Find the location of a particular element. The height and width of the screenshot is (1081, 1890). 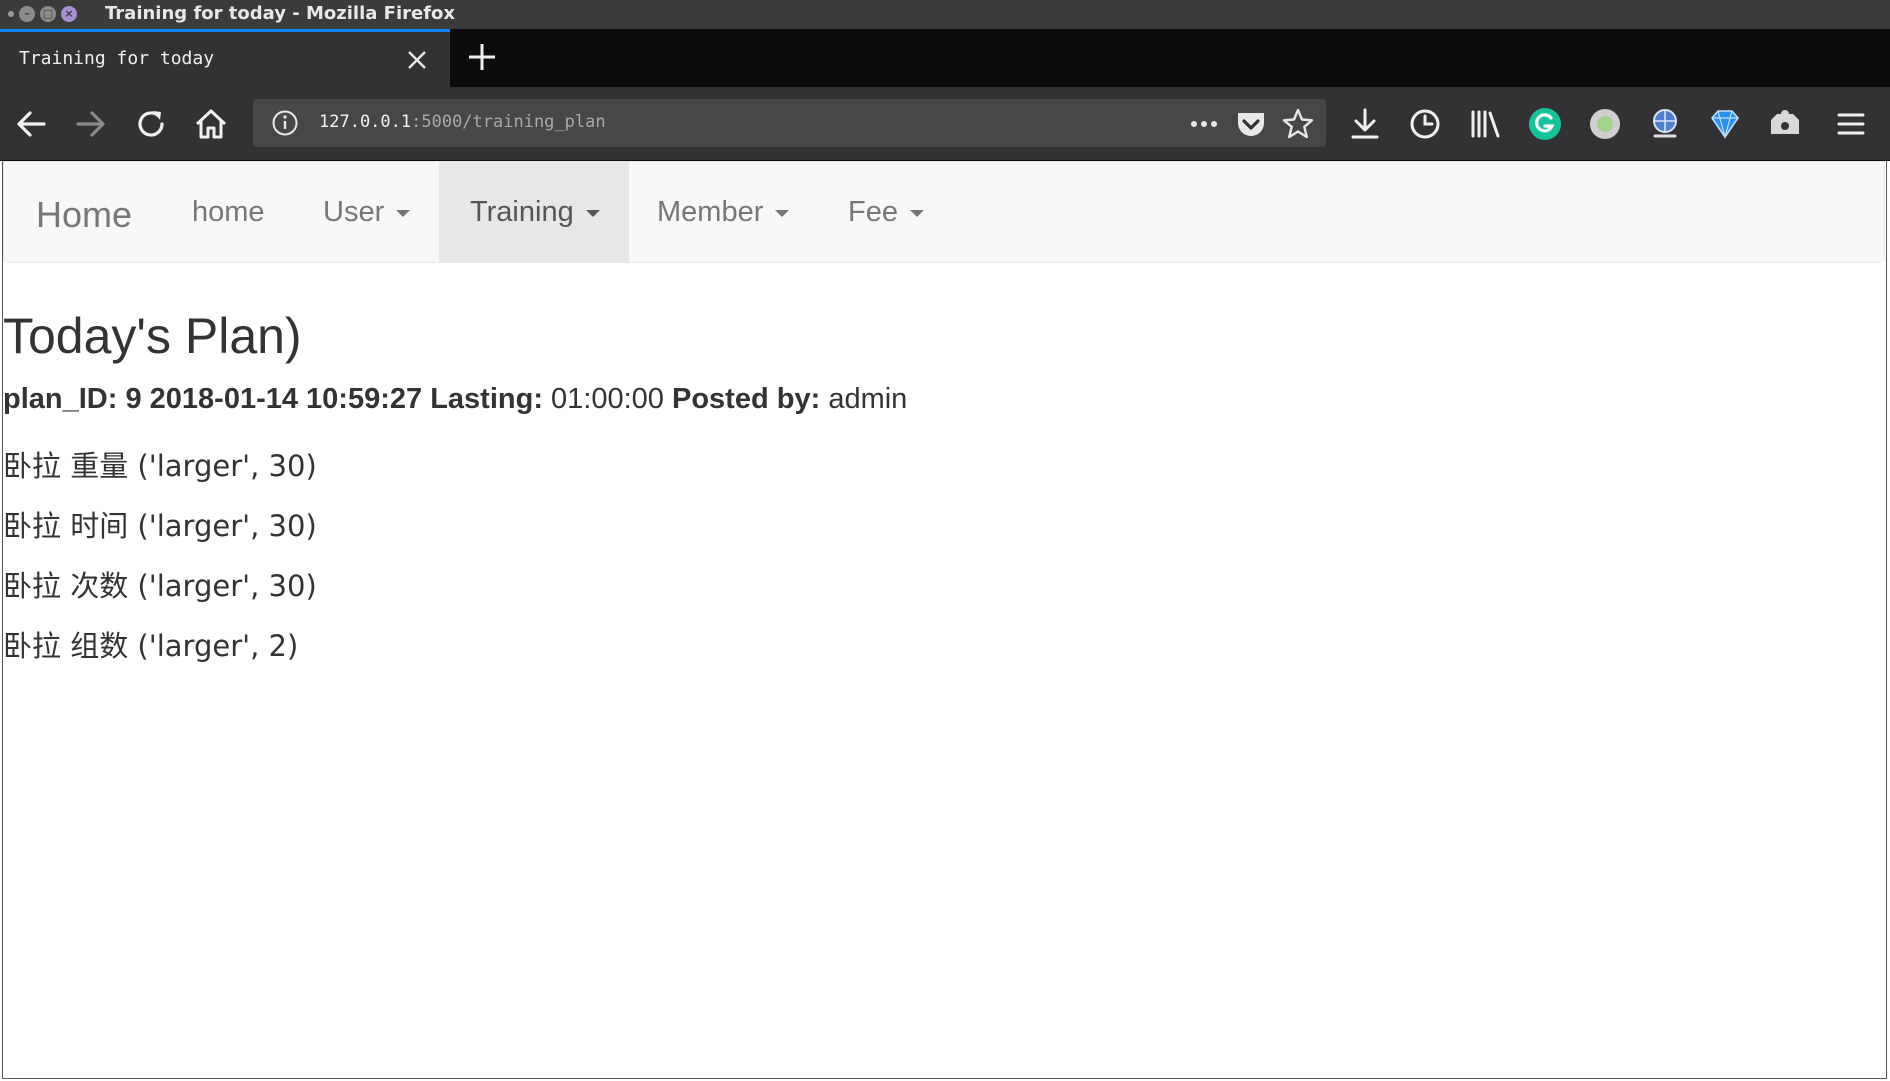

site-navbar: Home home User Training Member Fee is located at coordinates (944, 212).